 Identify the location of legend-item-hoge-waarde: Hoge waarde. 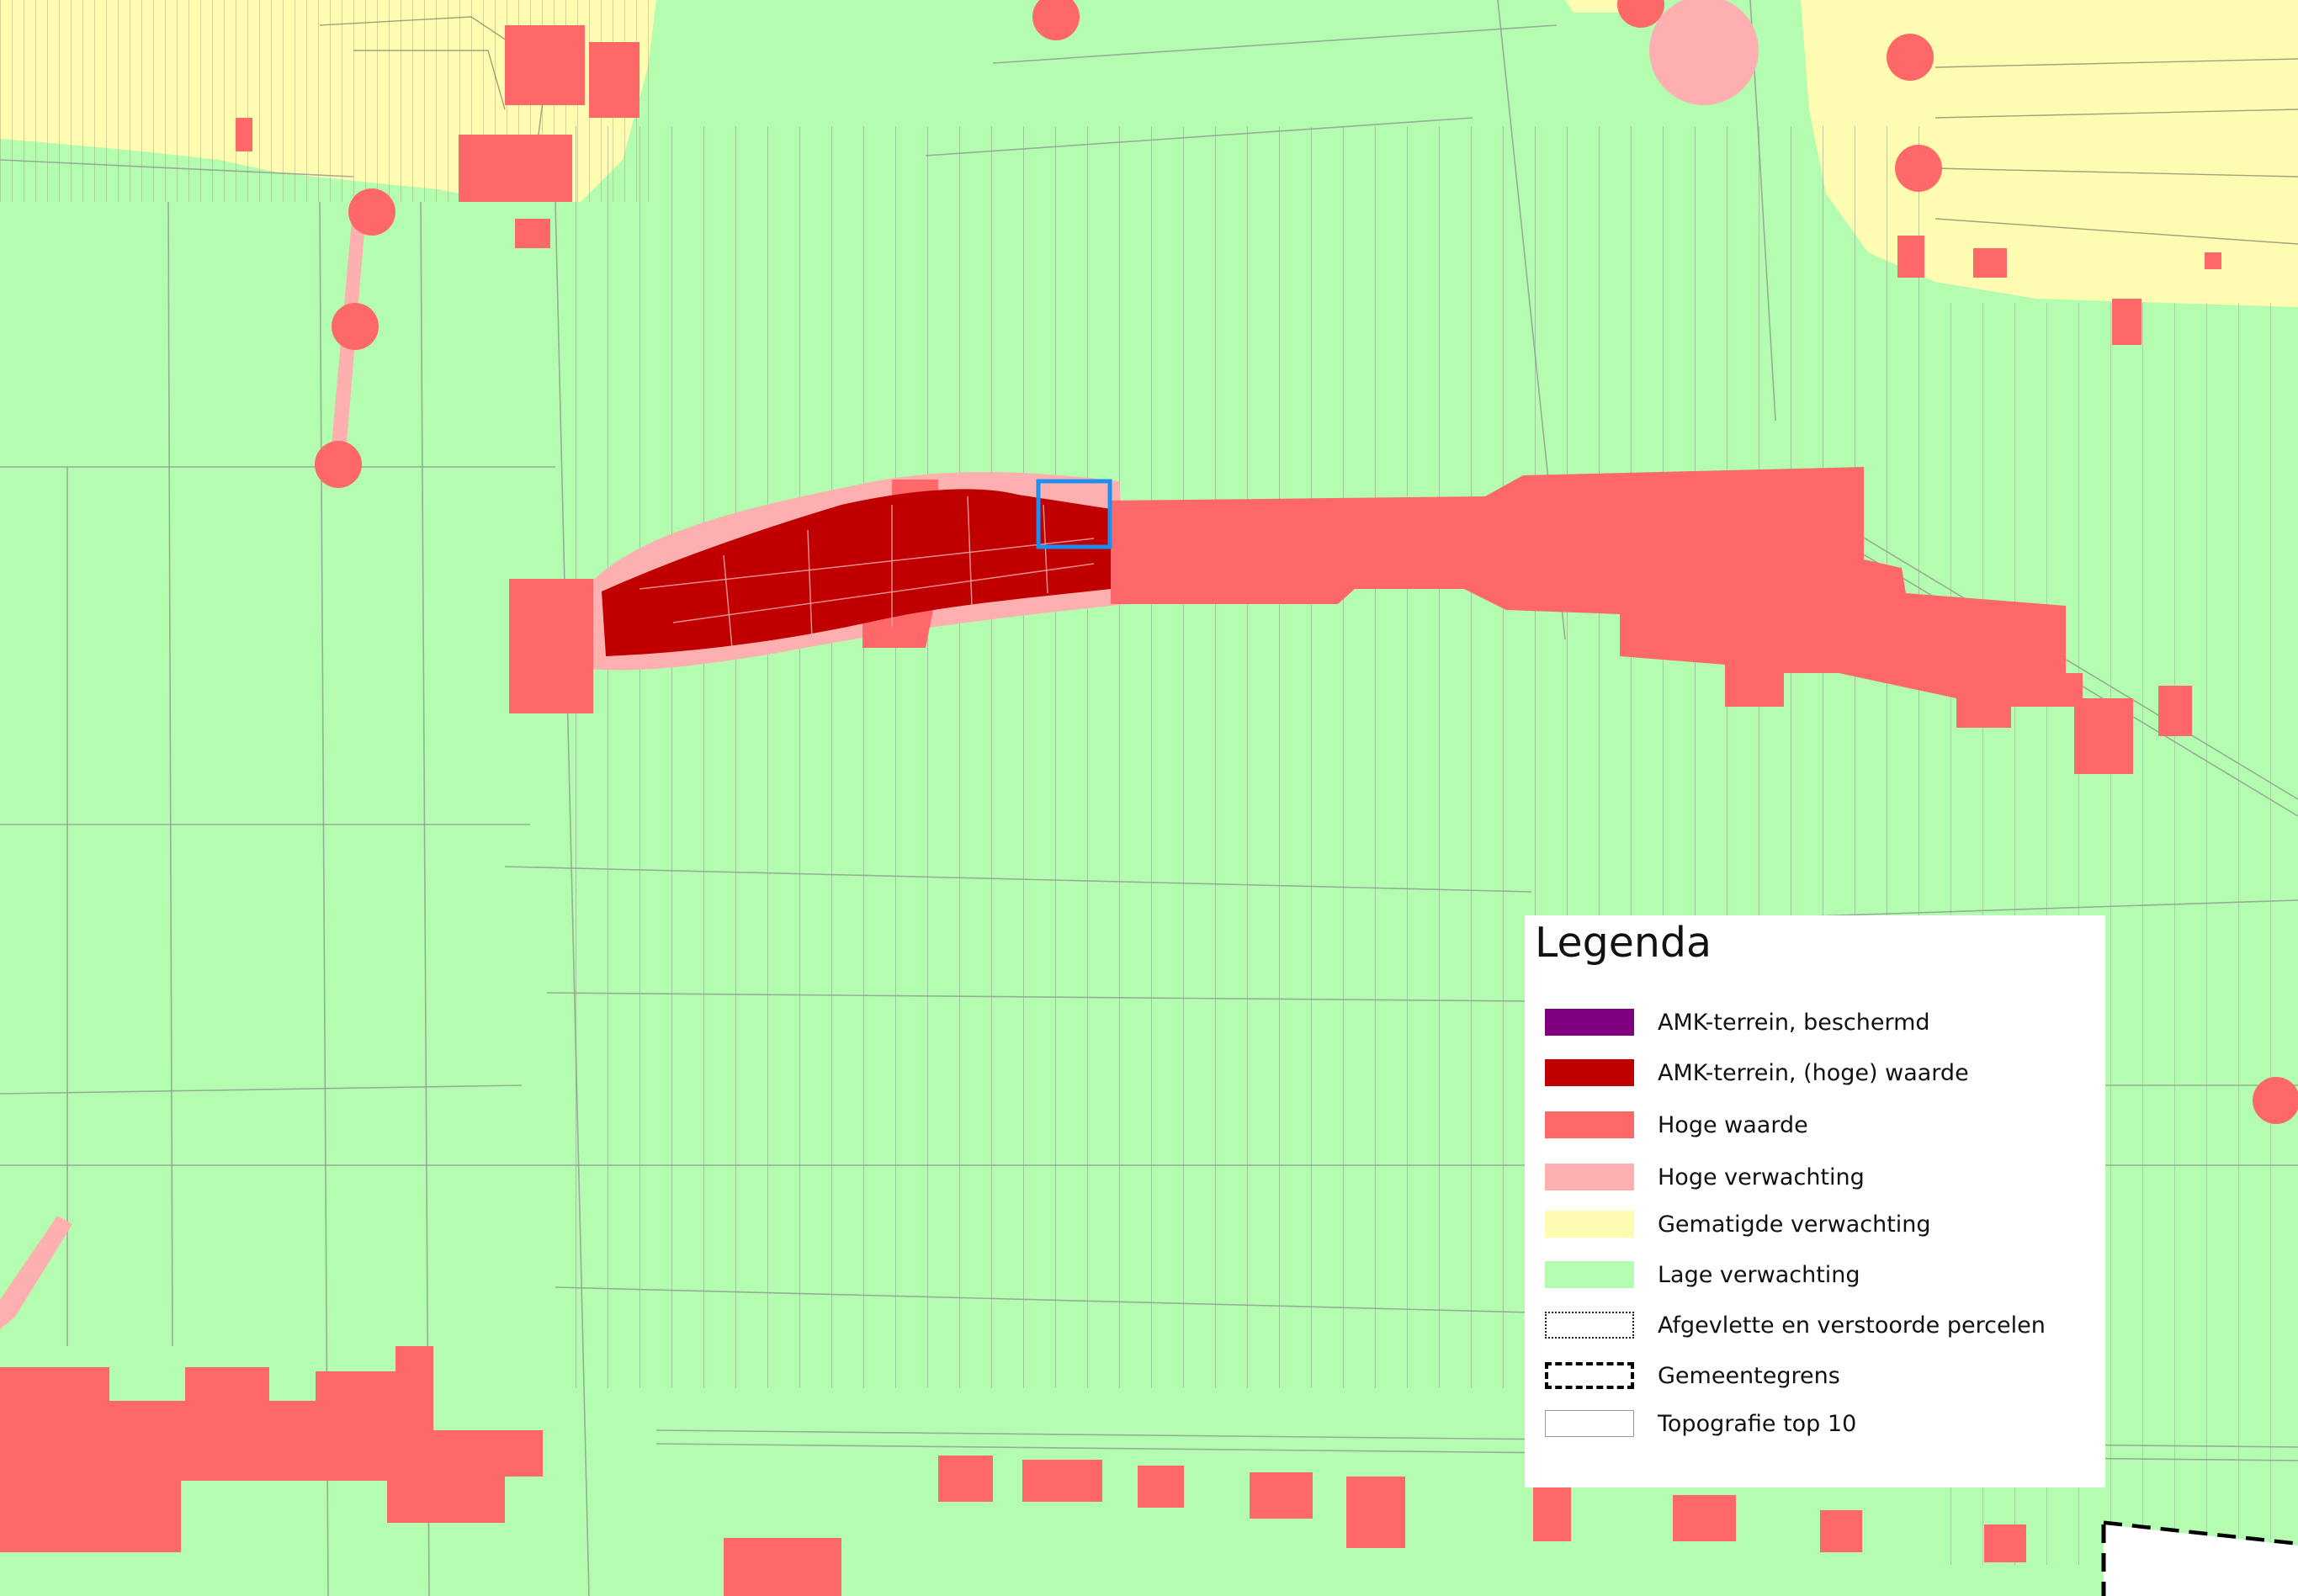
(1817, 1126).